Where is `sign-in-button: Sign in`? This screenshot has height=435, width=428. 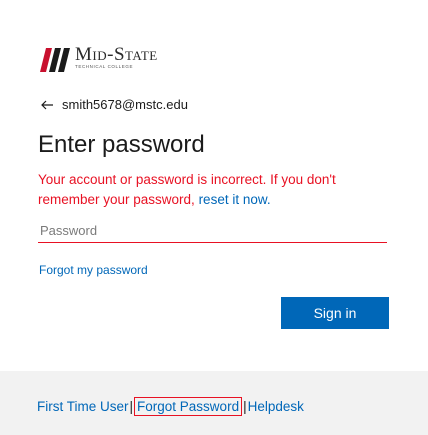
sign-in-button: Sign in is located at coordinates (335, 313).